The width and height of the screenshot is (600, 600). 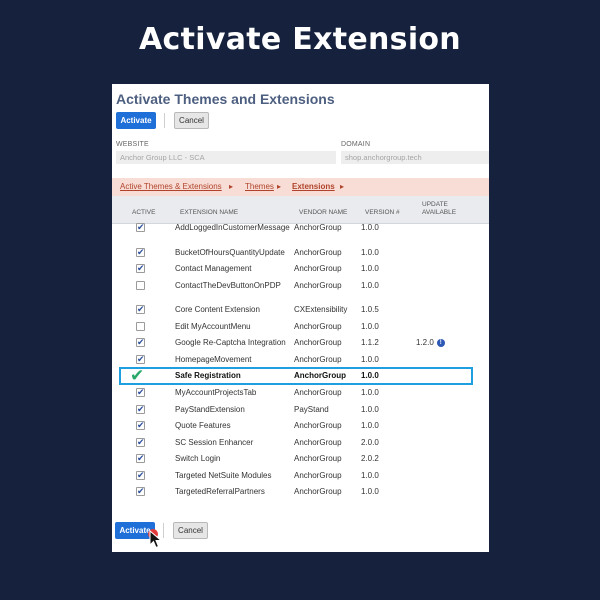 What do you see at coordinates (439, 213) in the screenshot?
I see `col-update-line2: AVAILABLE` at bounding box center [439, 213].